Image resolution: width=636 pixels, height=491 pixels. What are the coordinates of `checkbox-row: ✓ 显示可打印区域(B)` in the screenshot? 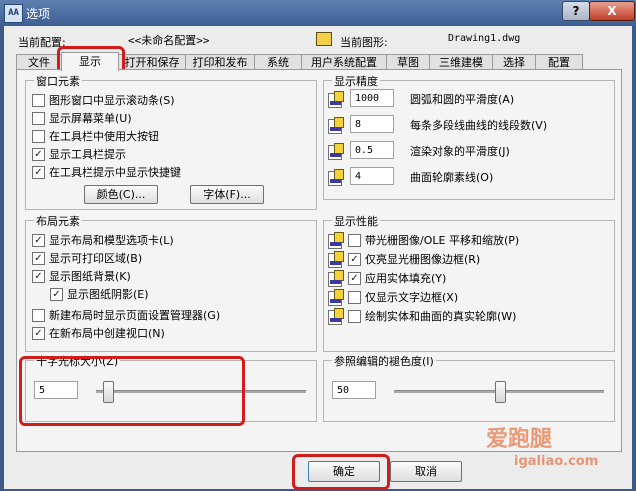 It's located at (87, 257).